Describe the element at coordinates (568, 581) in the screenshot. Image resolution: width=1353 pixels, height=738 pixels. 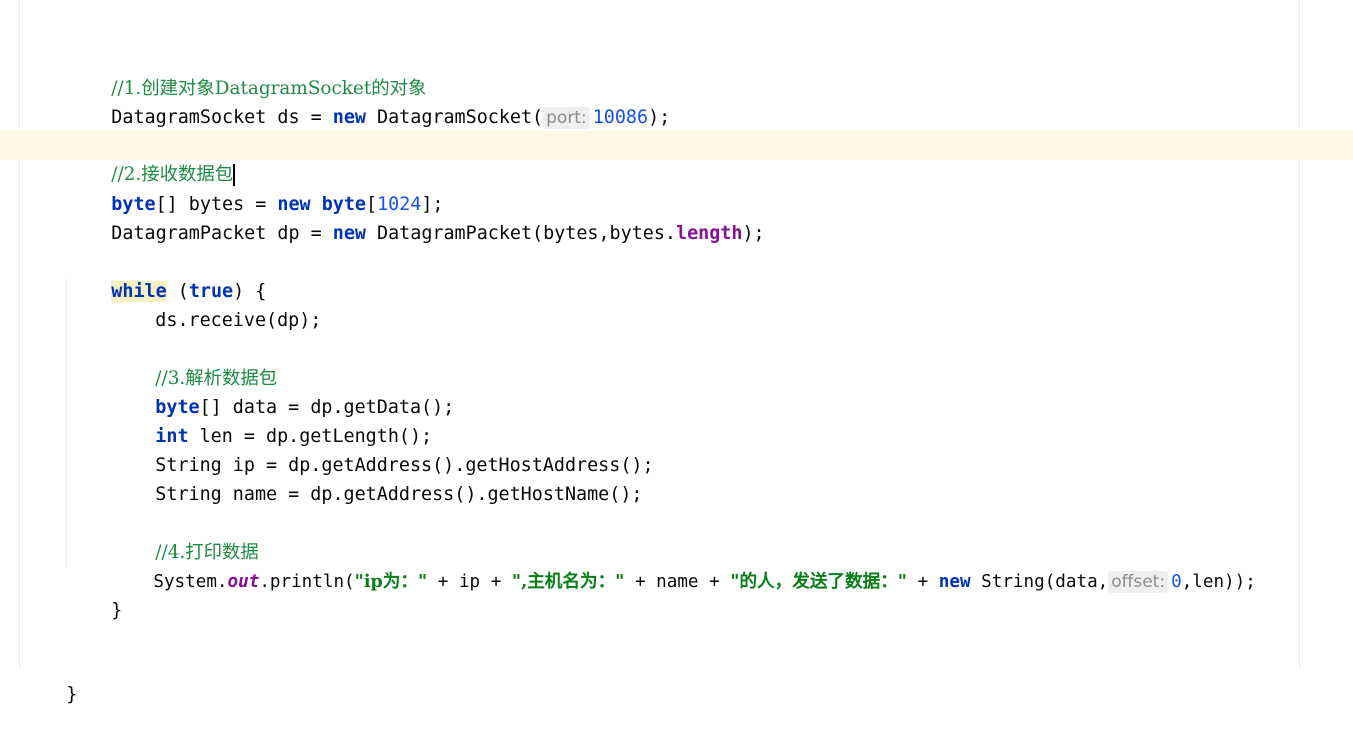
I see `string-literal: ",主机名为："` at that location.